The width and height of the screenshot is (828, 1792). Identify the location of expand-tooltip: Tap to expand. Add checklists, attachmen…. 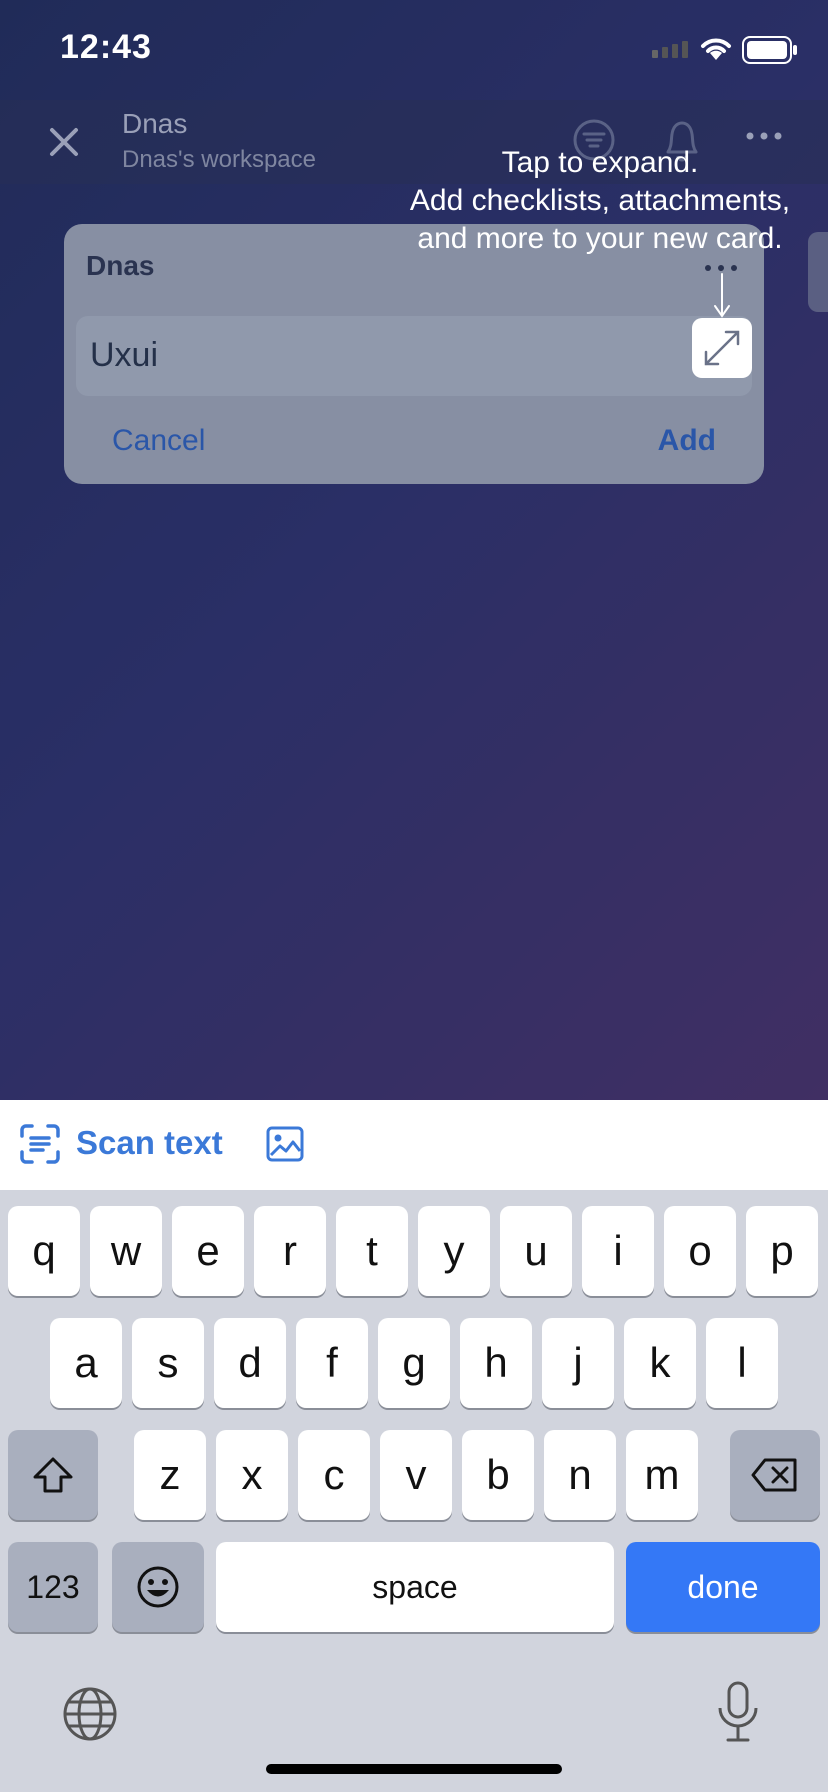
(600, 201).